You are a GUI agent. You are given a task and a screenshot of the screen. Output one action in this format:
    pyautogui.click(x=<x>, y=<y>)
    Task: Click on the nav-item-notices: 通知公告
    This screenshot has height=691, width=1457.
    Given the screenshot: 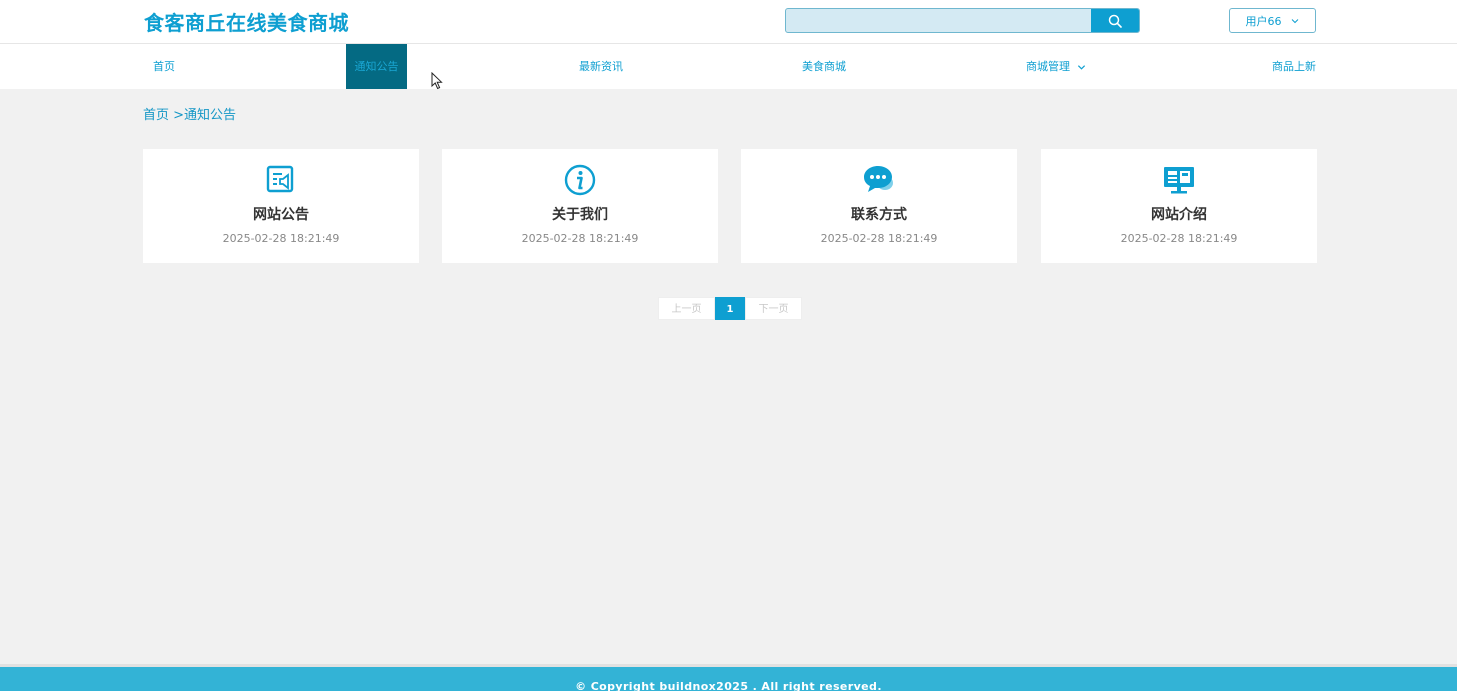 What is the action you would take?
    pyautogui.click(x=376, y=66)
    